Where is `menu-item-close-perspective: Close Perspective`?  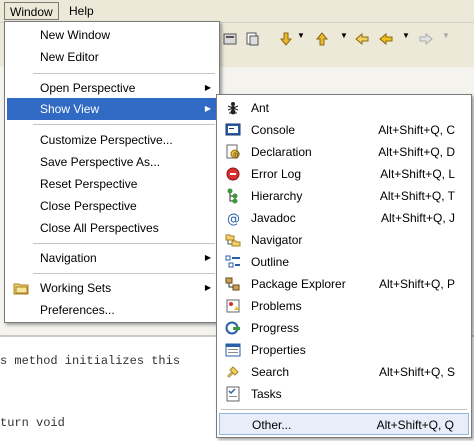
menu-item-close-perspective: Close Perspective is located at coordinates (112, 206).